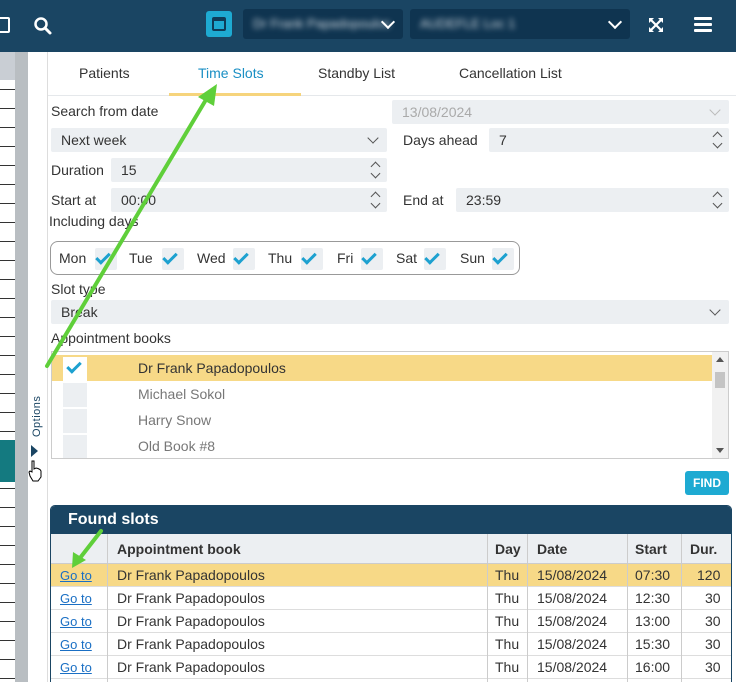  I want to click on find-button: FIND, so click(707, 483).